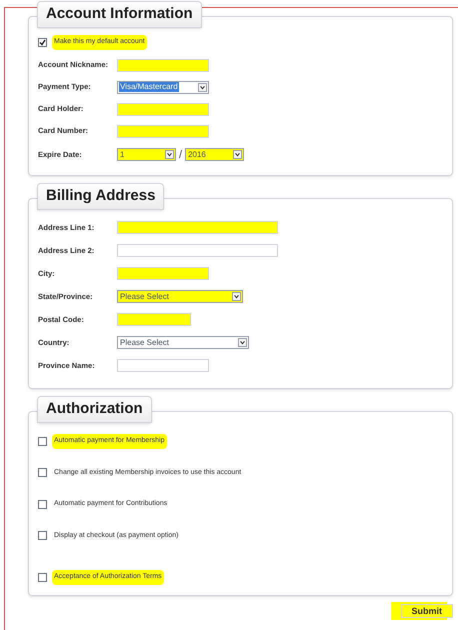  Describe the element at coordinates (163, 87) in the screenshot. I see `select-field: Visa/Mastercard` at that location.